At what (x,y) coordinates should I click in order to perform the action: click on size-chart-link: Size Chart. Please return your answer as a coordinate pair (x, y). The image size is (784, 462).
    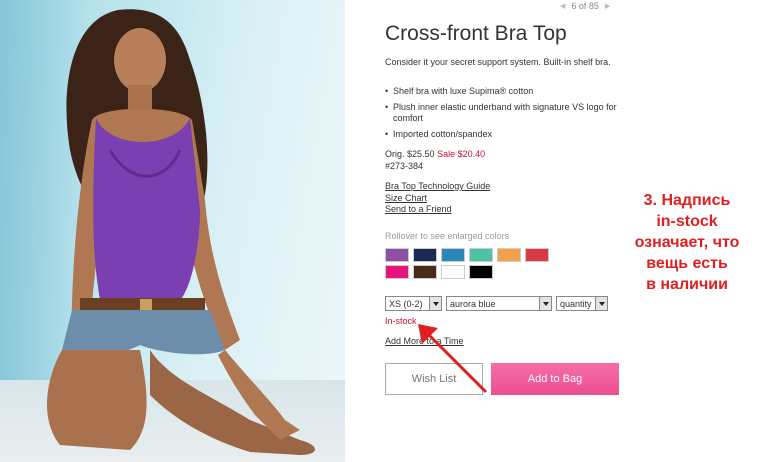
    Looking at the image, I should click on (437, 199).